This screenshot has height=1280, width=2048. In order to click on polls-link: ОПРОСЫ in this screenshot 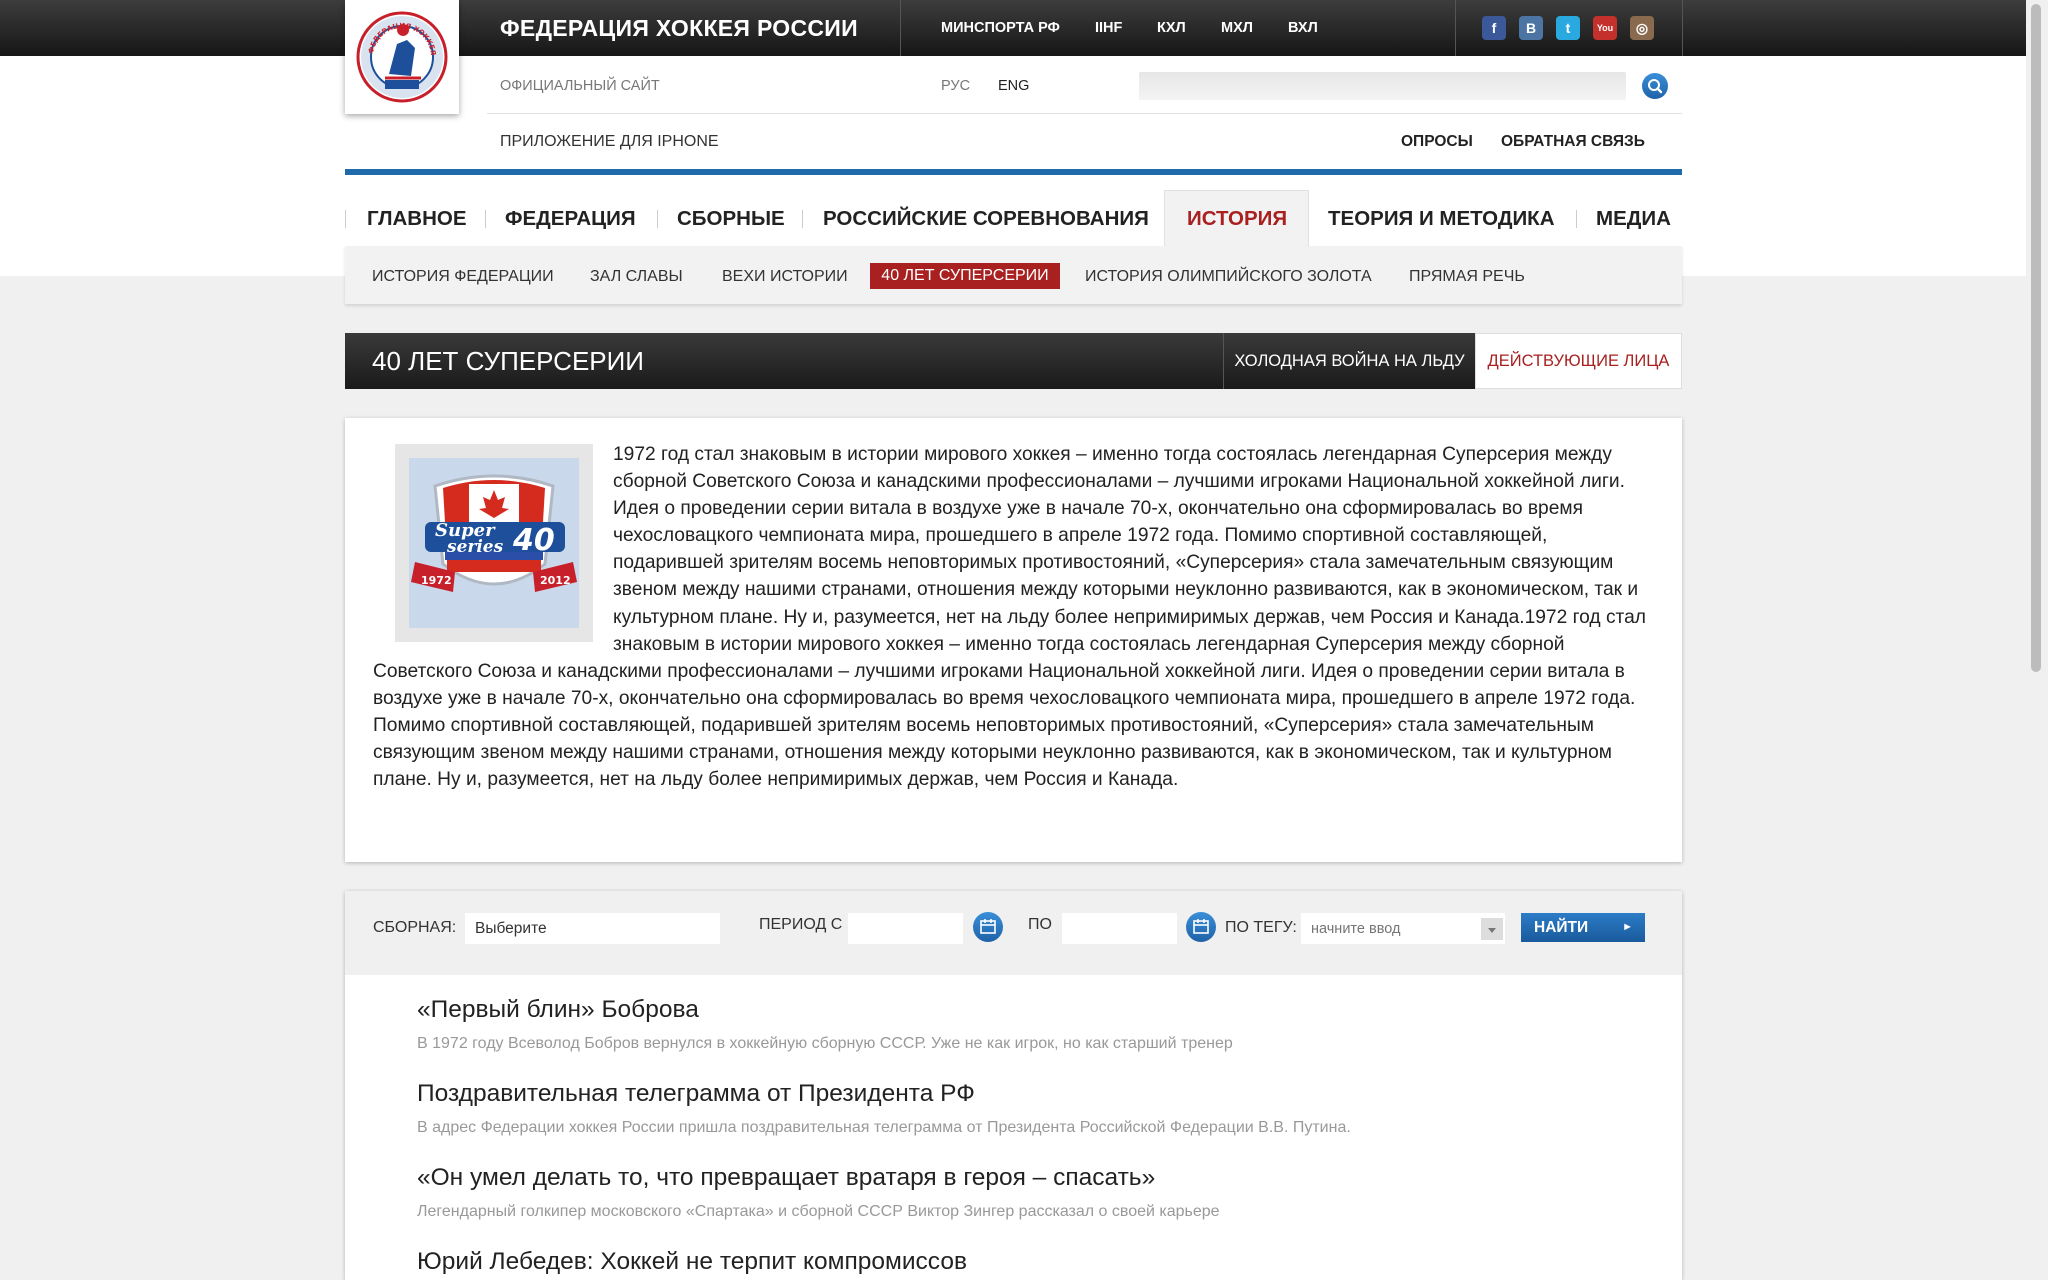, I will do `click(1437, 142)`.